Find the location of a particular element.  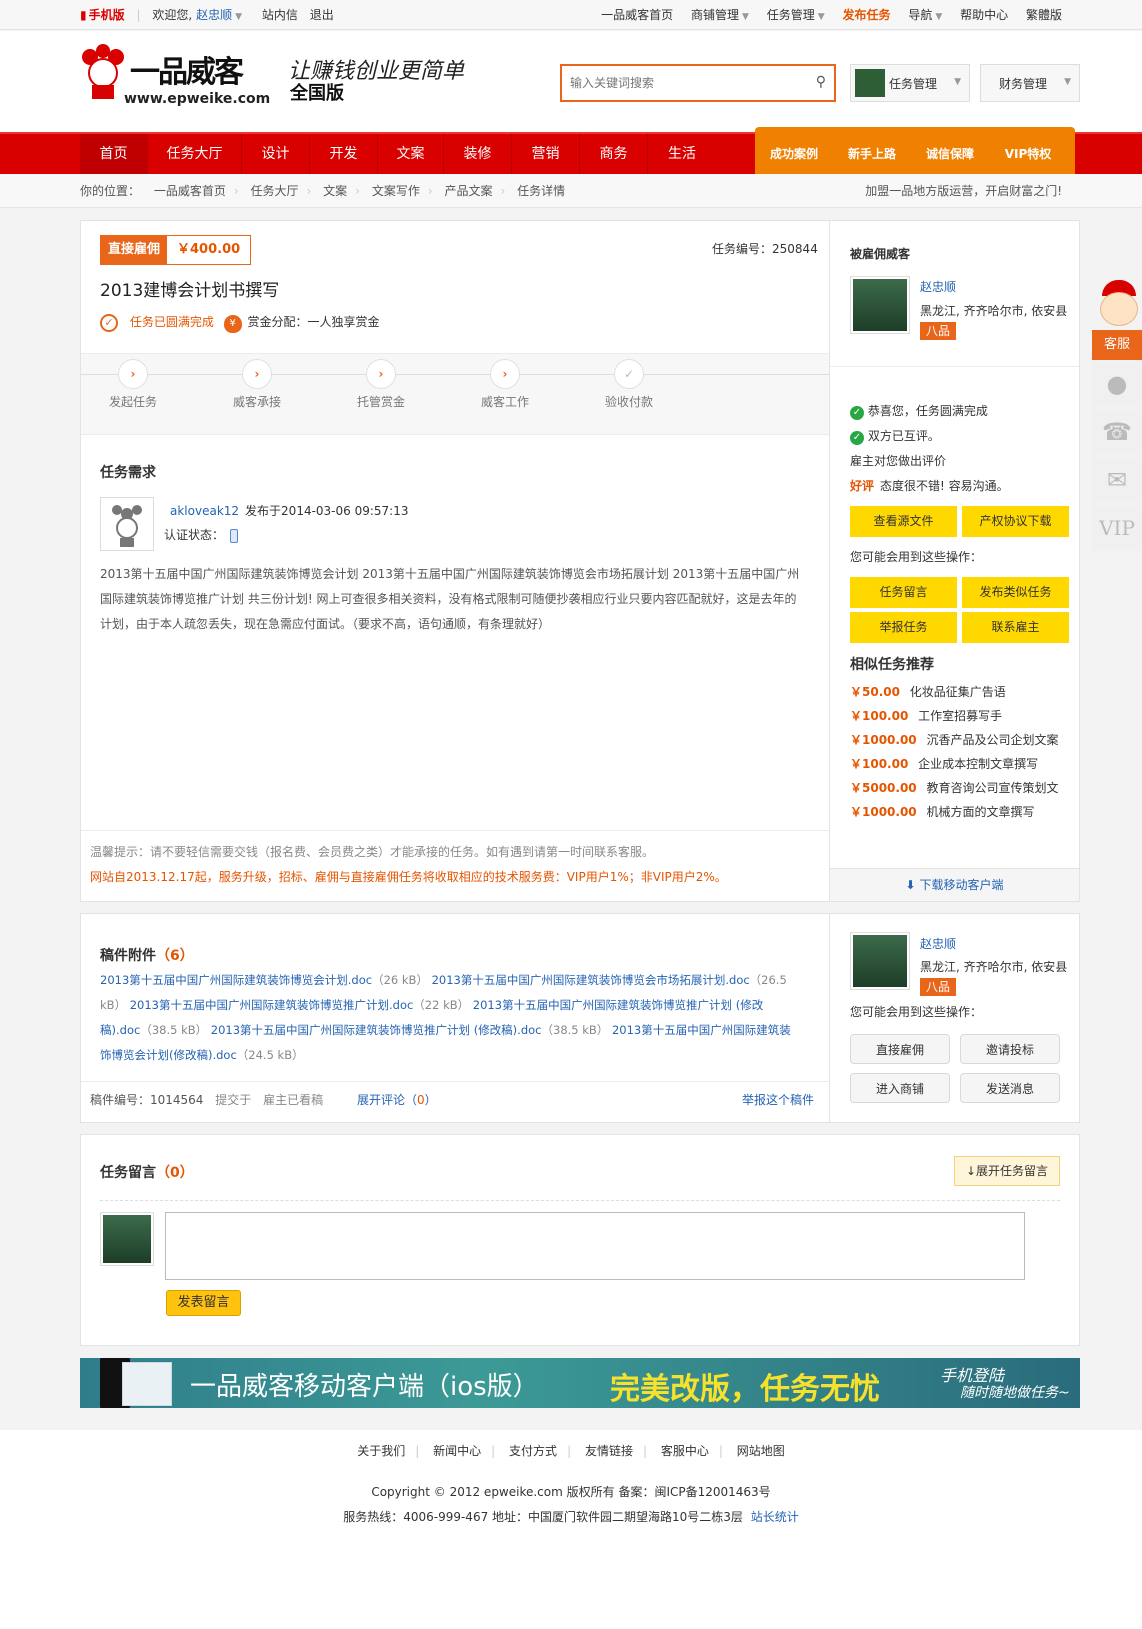

phone-auth-icon is located at coordinates (234, 535).